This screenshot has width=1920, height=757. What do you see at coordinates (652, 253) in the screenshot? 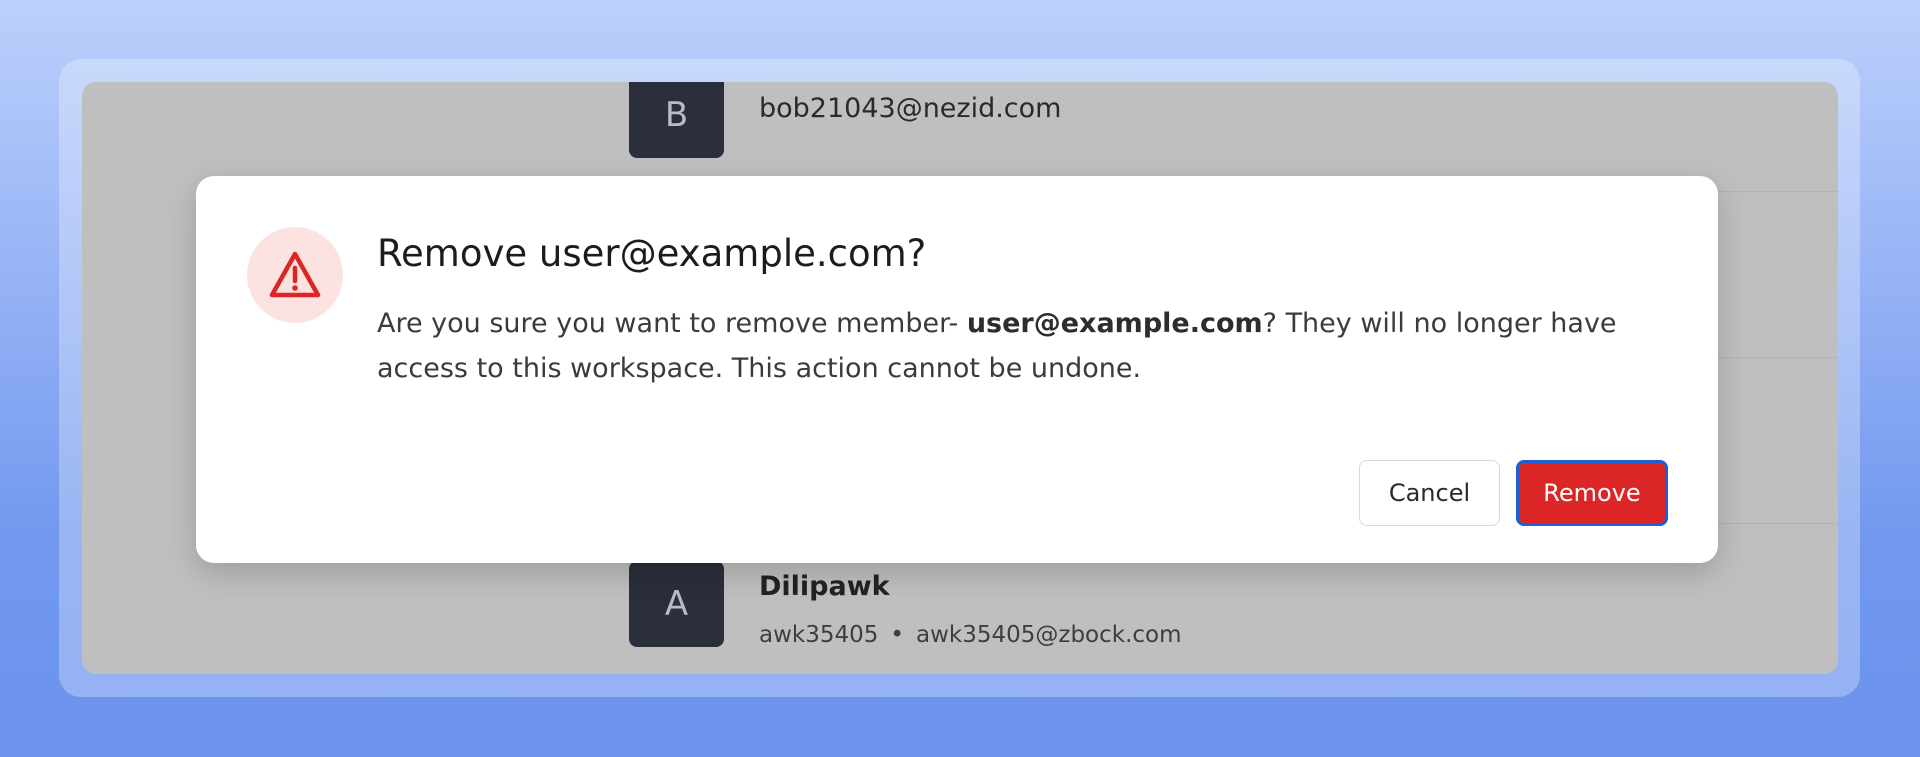
I see `dialog-title: Remove user@example.com?` at bounding box center [652, 253].